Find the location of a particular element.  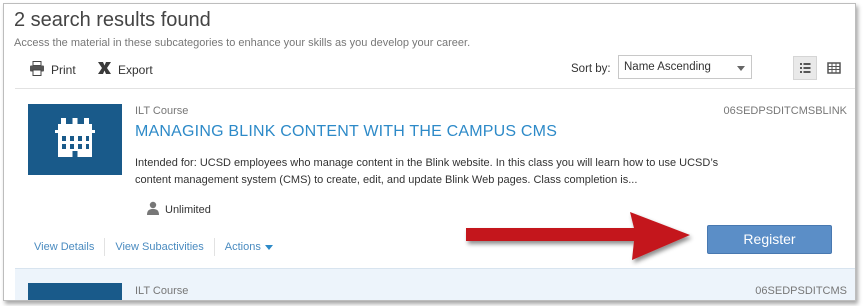

register-button: Register is located at coordinates (769, 239).